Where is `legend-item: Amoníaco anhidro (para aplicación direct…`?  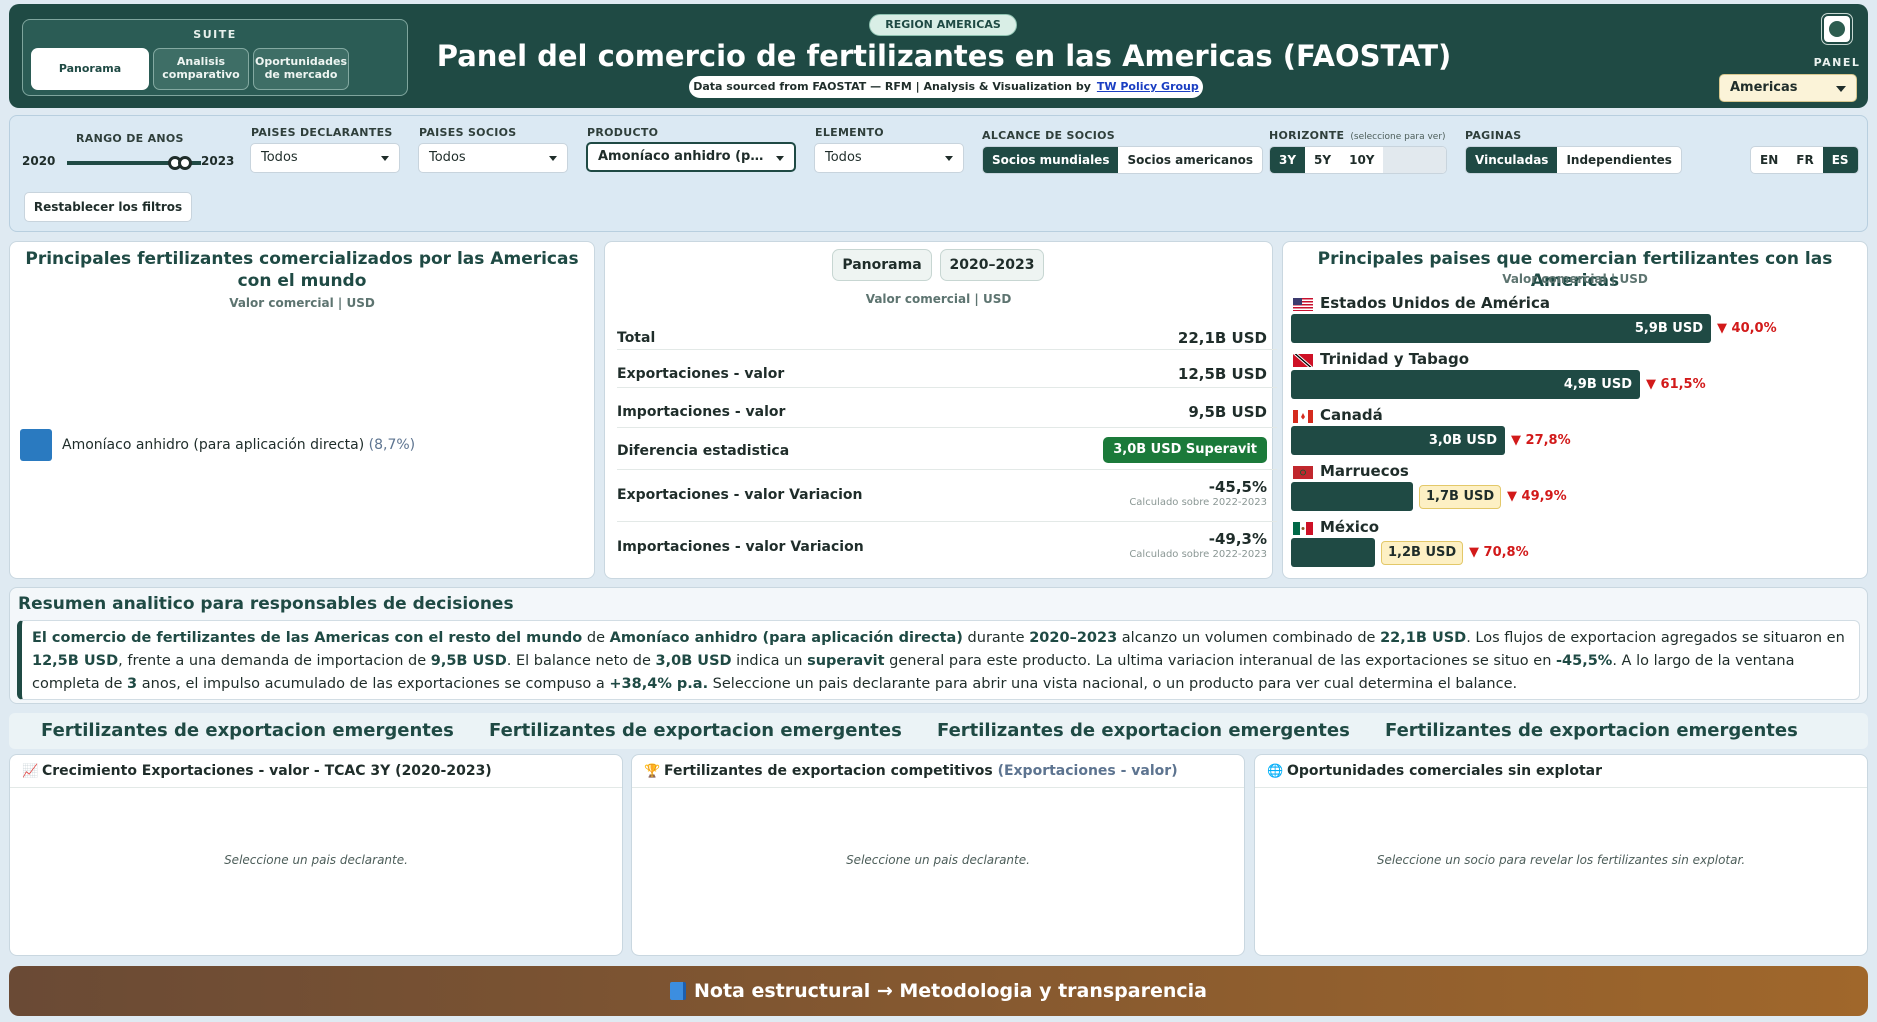 legend-item: Amoníaco anhidro (para aplicación direct… is located at coordinates (238, 445).